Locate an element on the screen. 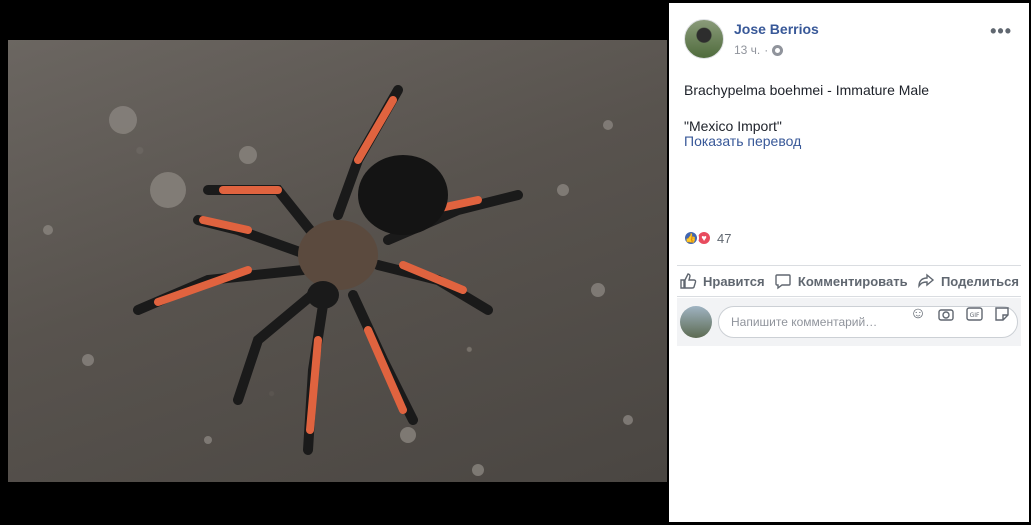  thumbs-up-icon is located at coordinates (688, 281).